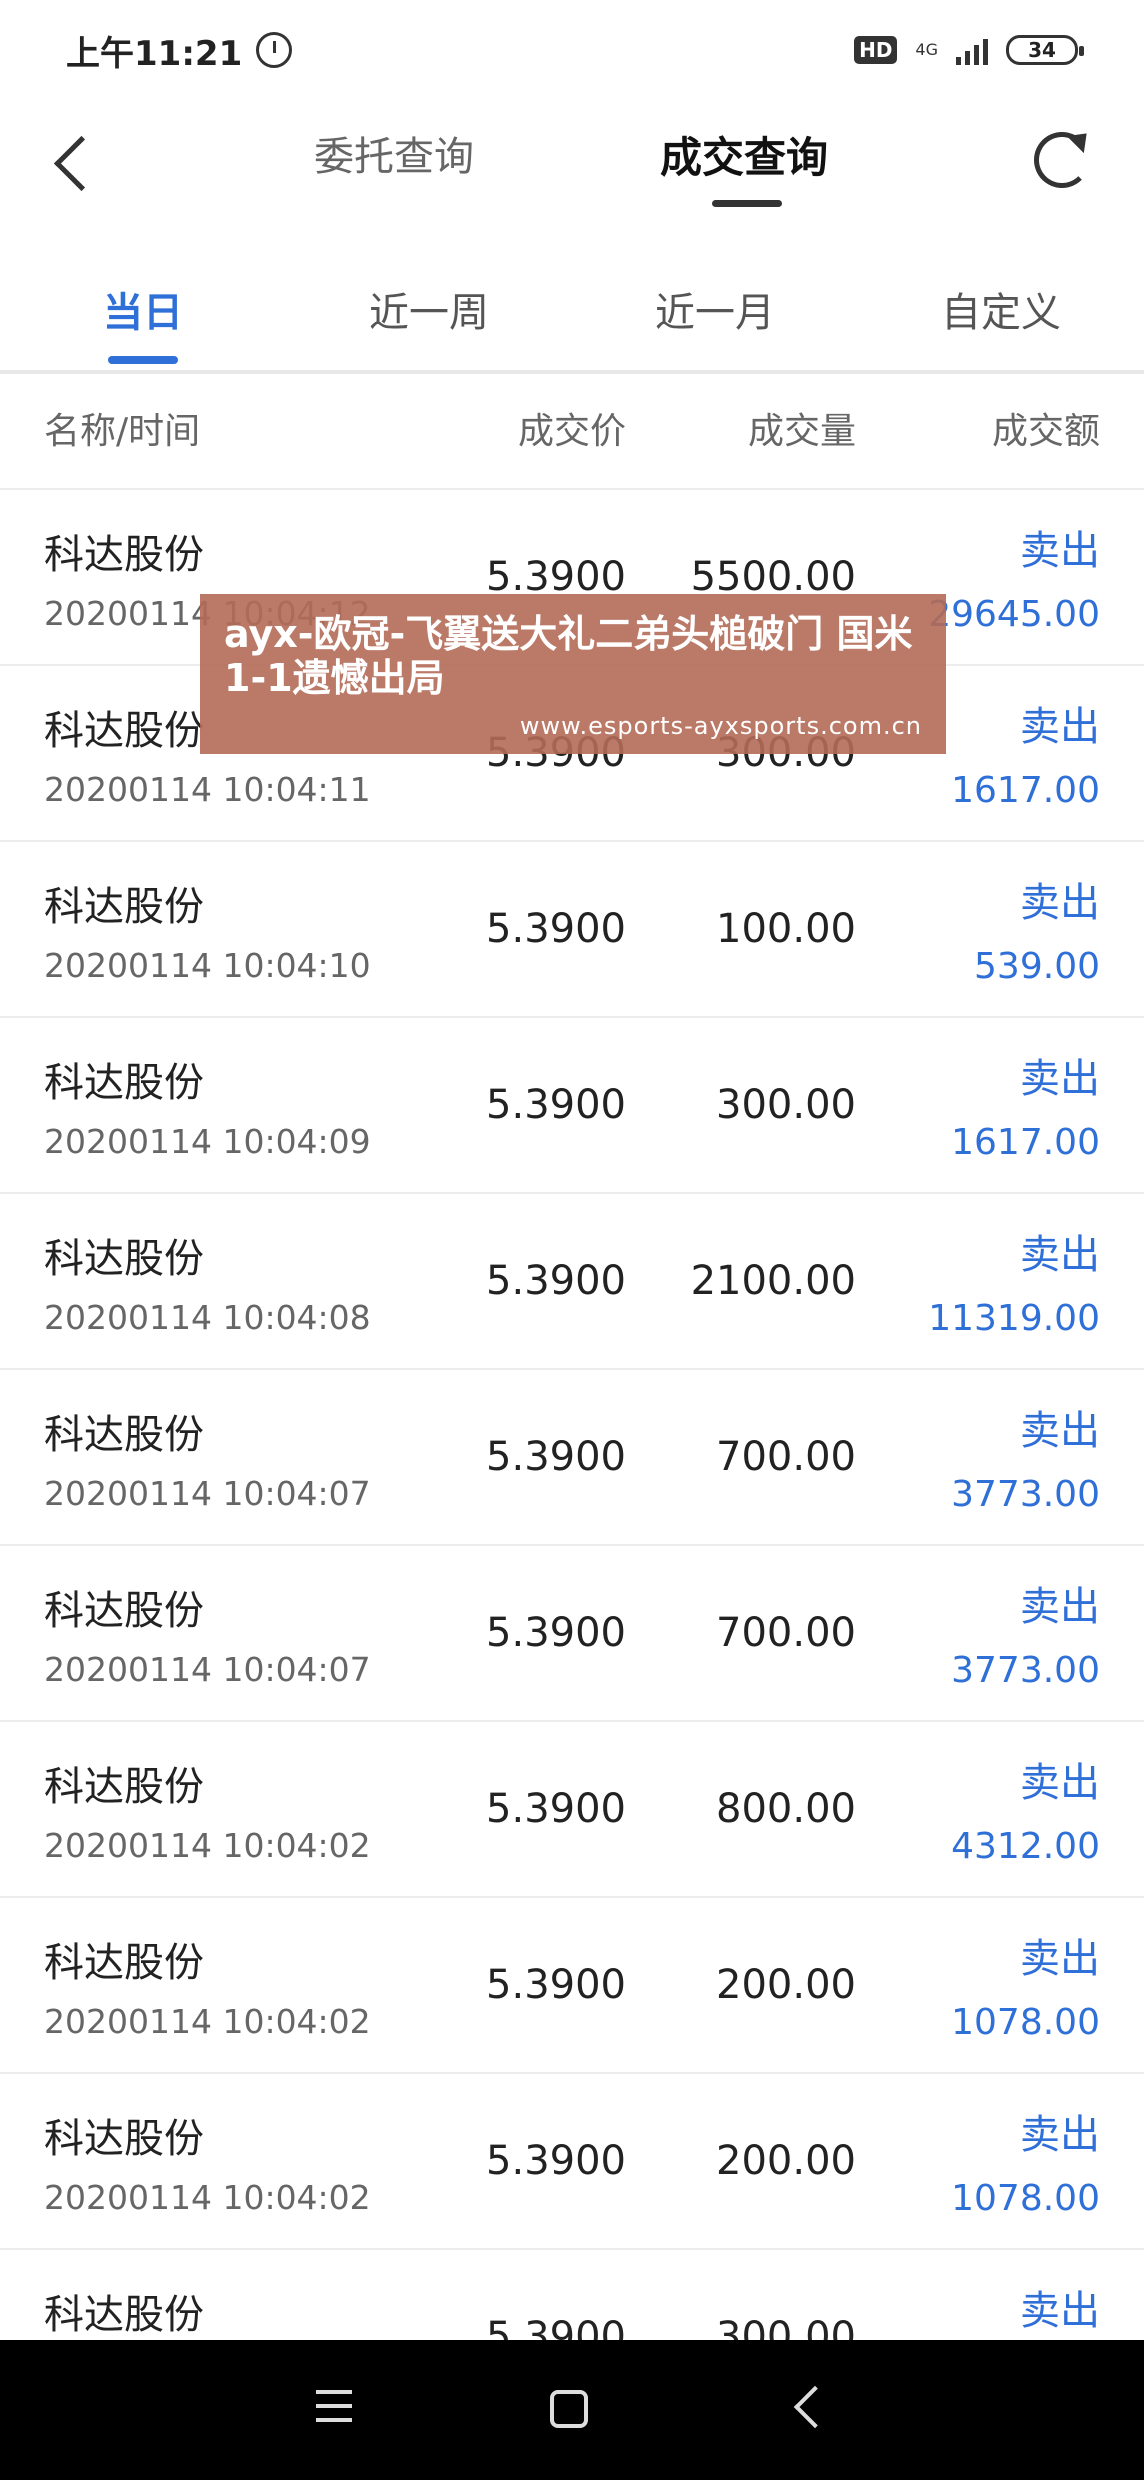 The width and height of the screenshot is (1144, 2480). What do you see at coordinates (207, 1141) in the screenshot?
I see `deal-time: 20200114 10:04:09` at bounding box center [207, 1141].